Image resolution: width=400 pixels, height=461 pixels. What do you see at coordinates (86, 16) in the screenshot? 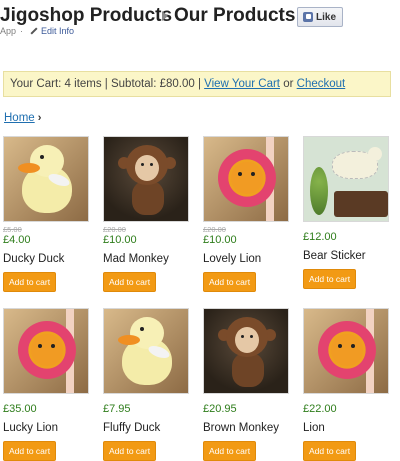
I see `app-title: Jigoshop Products` at bounding box center [86, 16].